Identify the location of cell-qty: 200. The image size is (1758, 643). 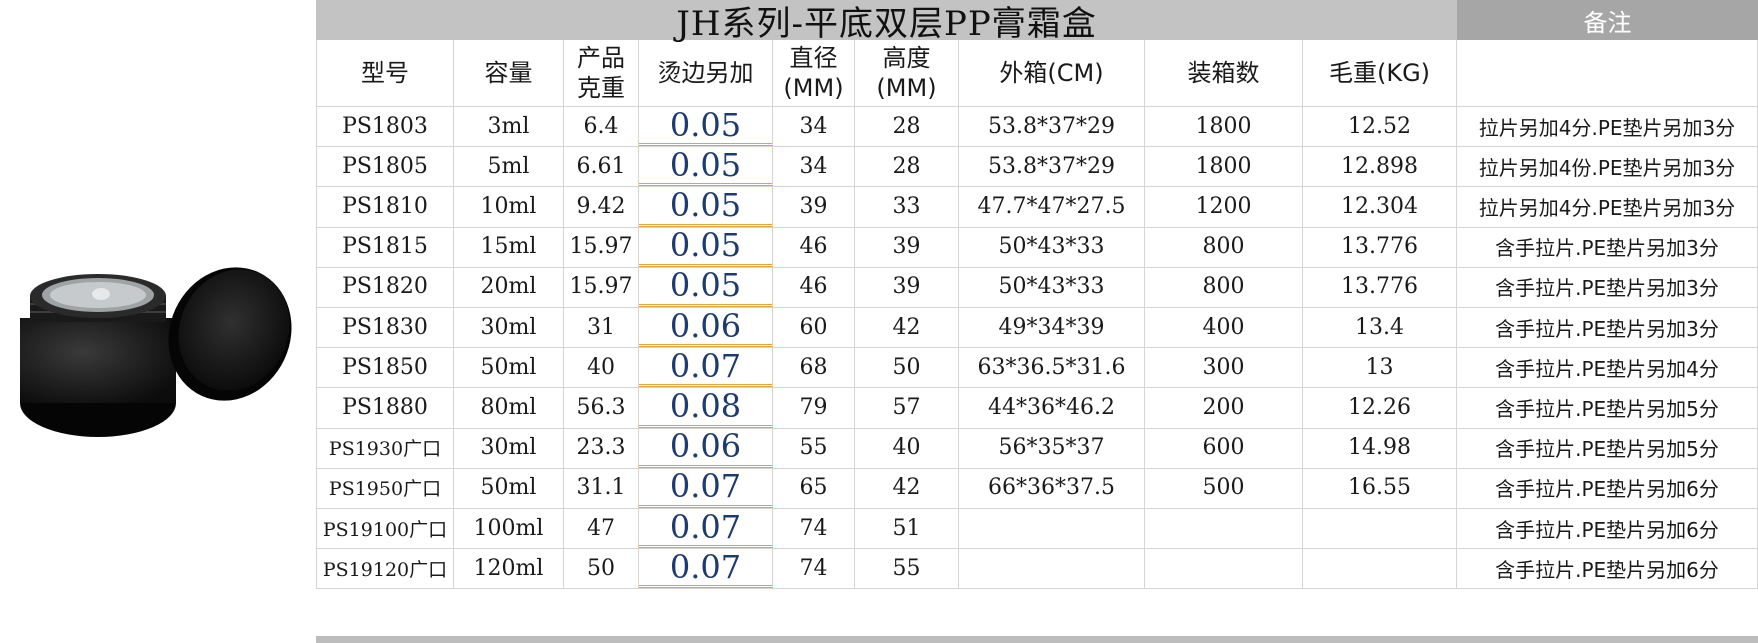
(1224, 407).